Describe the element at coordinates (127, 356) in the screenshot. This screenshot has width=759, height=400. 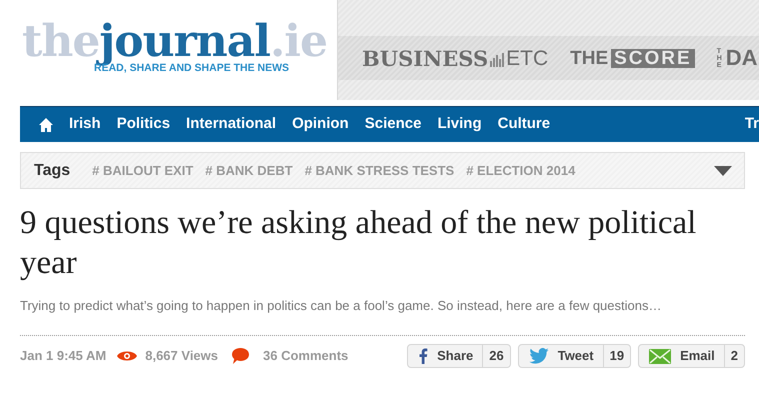
I see `eye-icon` at that location.